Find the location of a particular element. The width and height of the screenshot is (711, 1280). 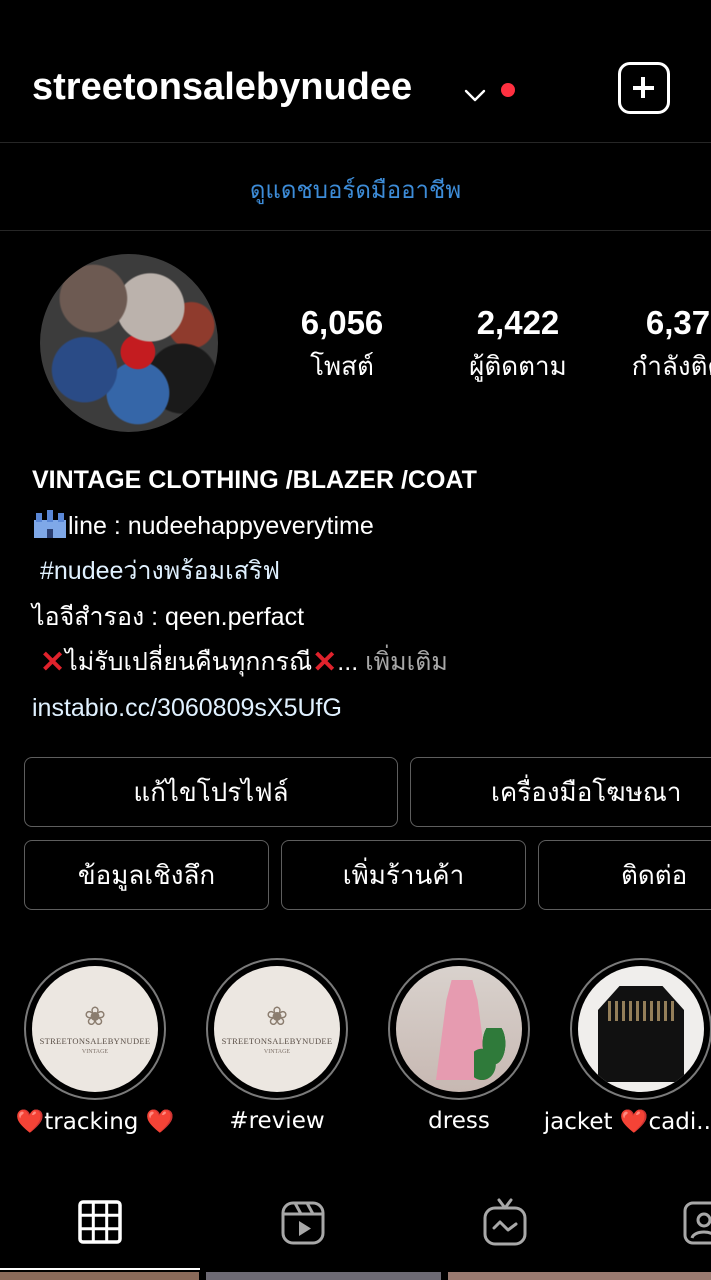

tagged-icon is located at coordinates (696, 1223).